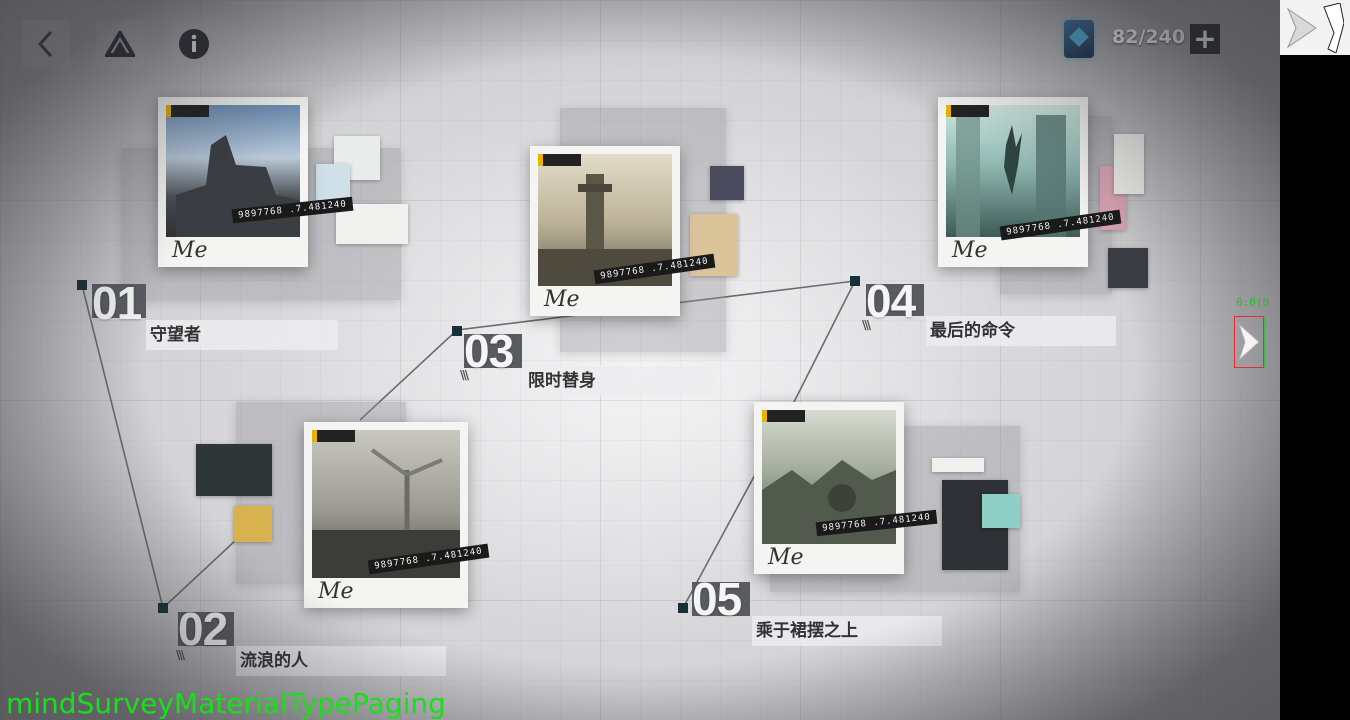  What do you see at coordinates (727, 183) in the screenshot?
I see `node-03-badge` at bounding box center [727, 183].